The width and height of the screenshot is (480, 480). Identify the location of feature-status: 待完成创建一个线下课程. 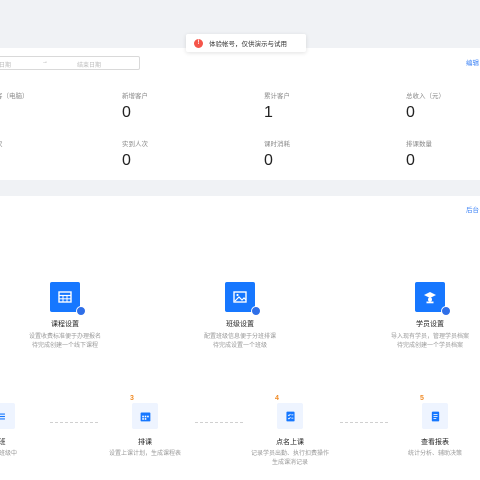
(64, 346).